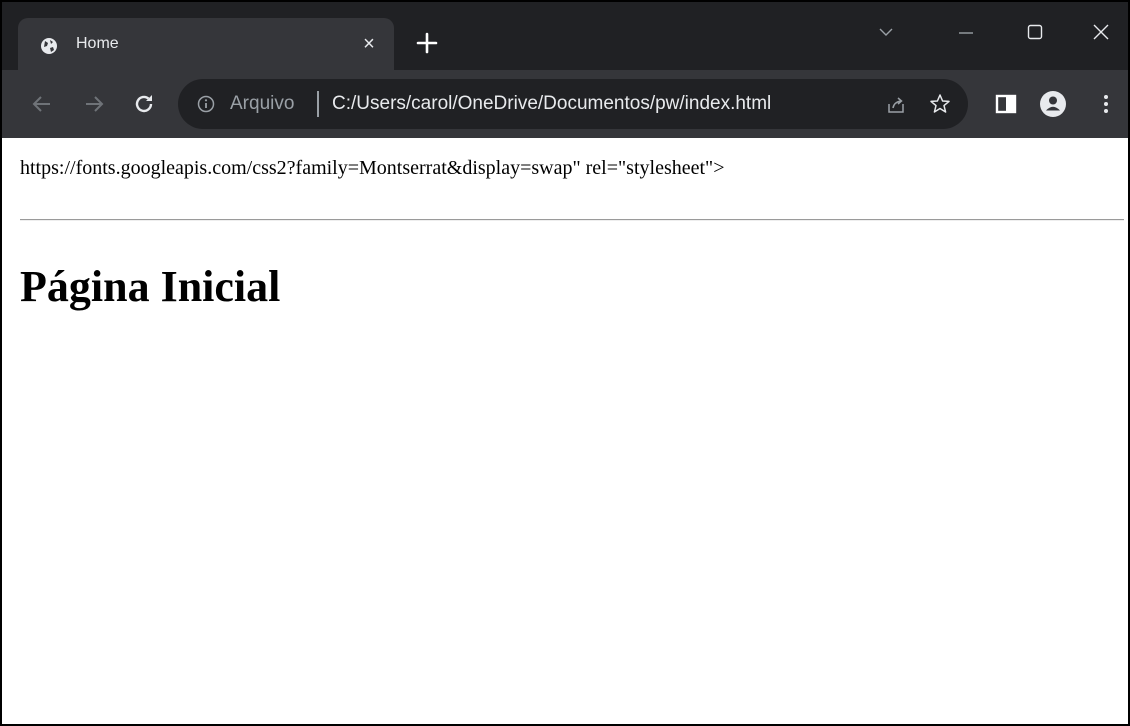 The width and height of the screenshot is (1130, 726). I want to click on tab-close-icon: ×, so click(369, 44).